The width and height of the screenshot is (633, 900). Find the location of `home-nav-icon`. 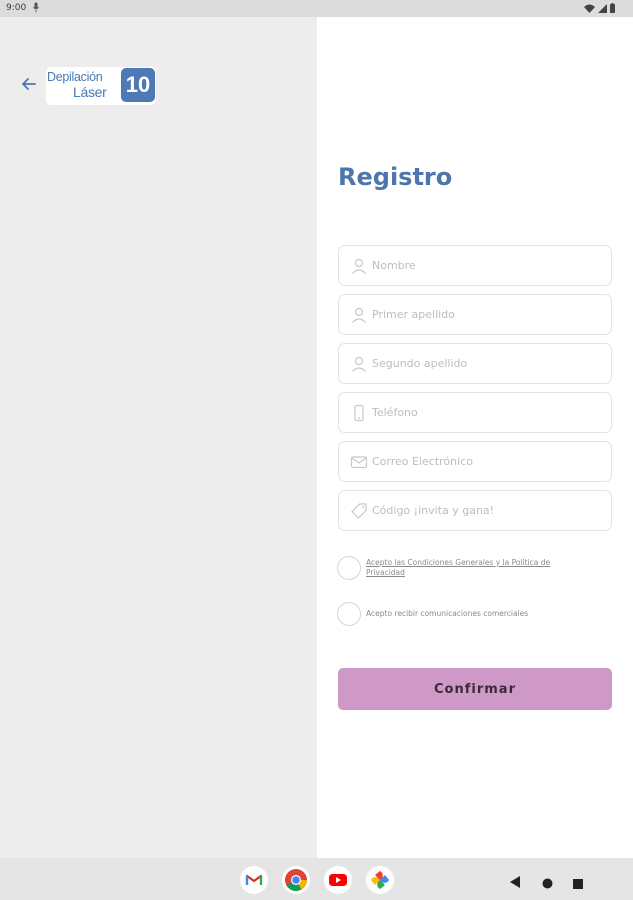

home-nav-icon is located at coordinates (547, 883).